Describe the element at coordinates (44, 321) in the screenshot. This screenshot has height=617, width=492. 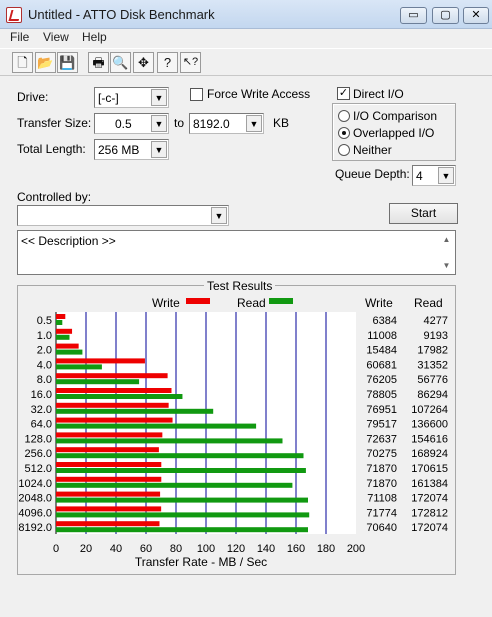
I see `row-size-label: 0.5` at that location.